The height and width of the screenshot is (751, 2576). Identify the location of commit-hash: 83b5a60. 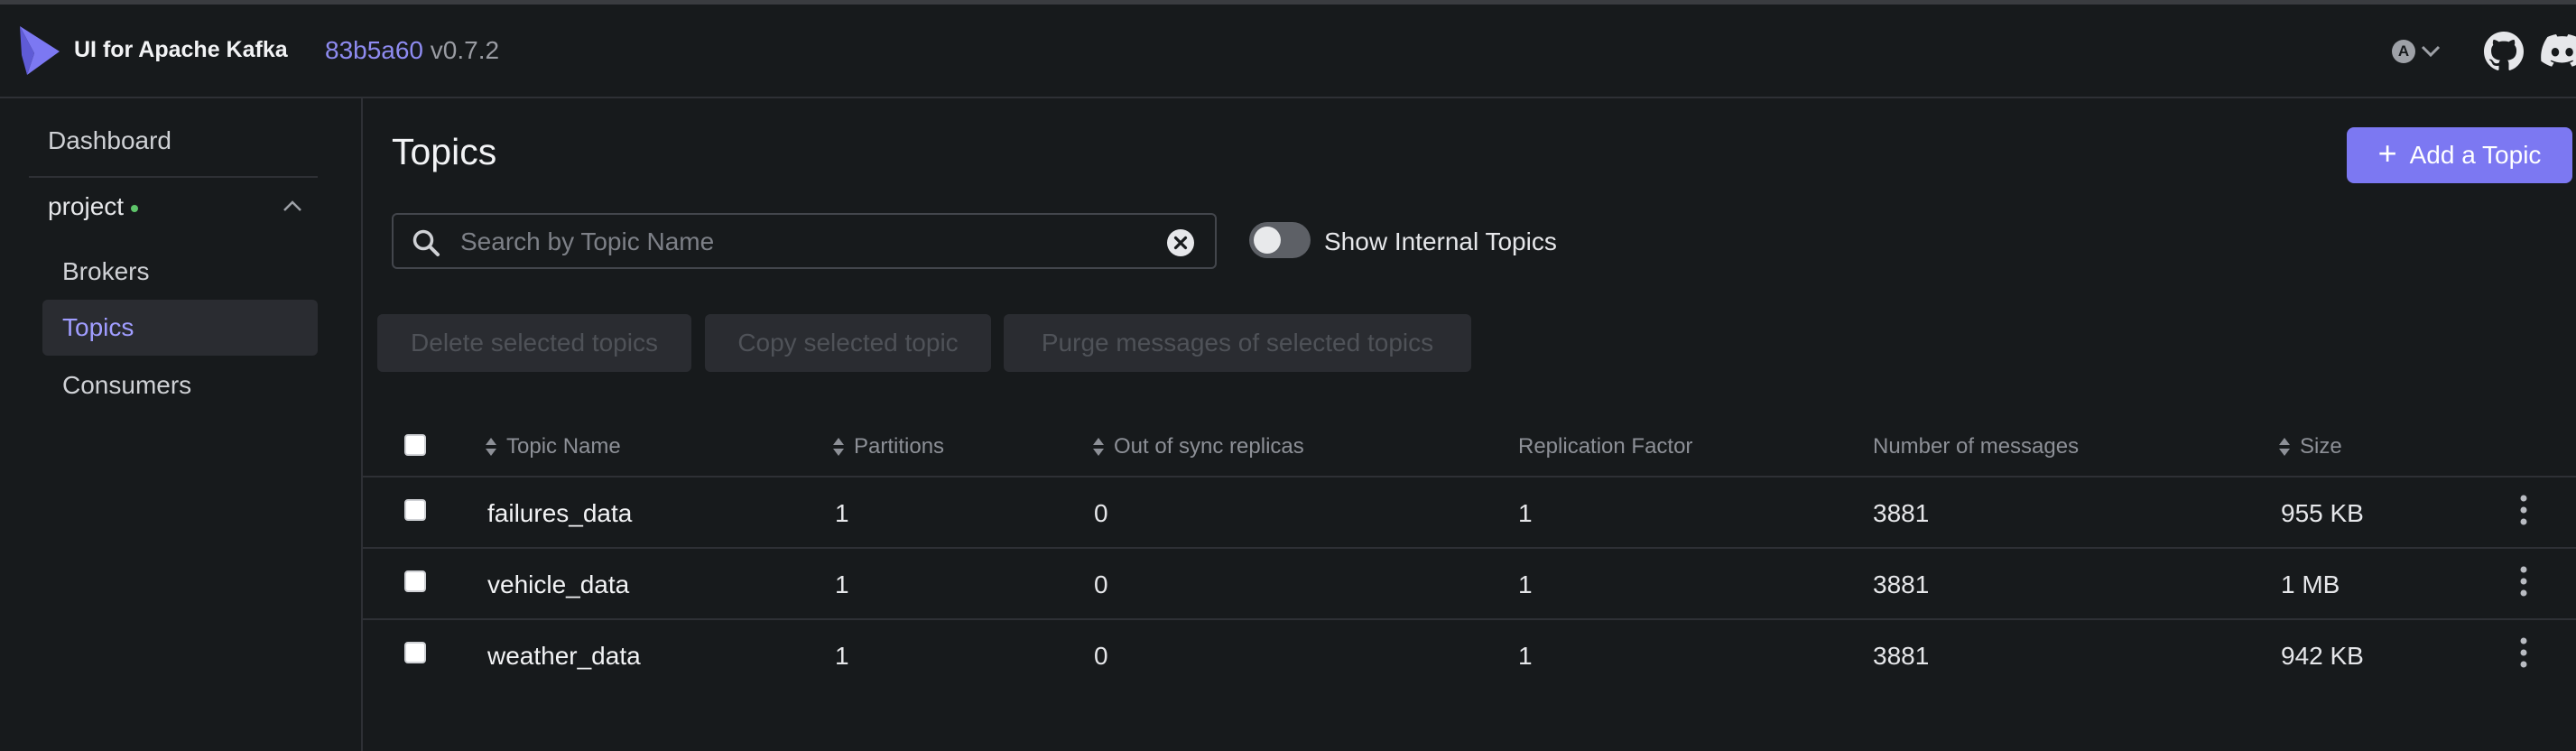
(374, 50).